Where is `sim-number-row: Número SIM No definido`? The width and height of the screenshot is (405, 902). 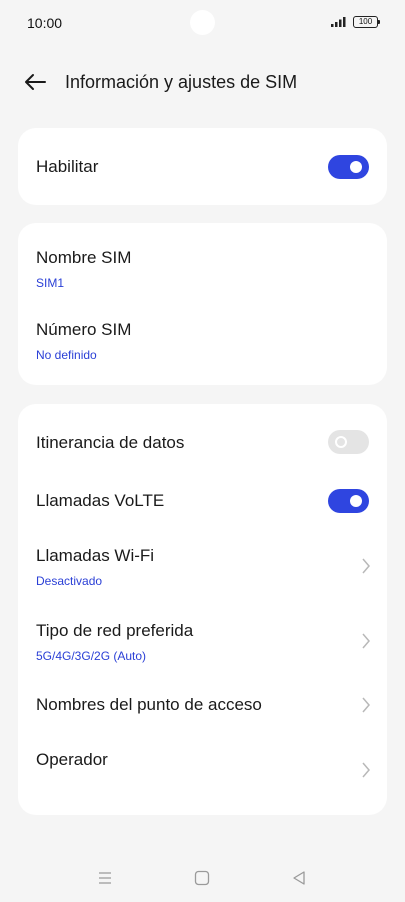
sim-number-row: Número SIM No definido is located at coordinates (202, 344).